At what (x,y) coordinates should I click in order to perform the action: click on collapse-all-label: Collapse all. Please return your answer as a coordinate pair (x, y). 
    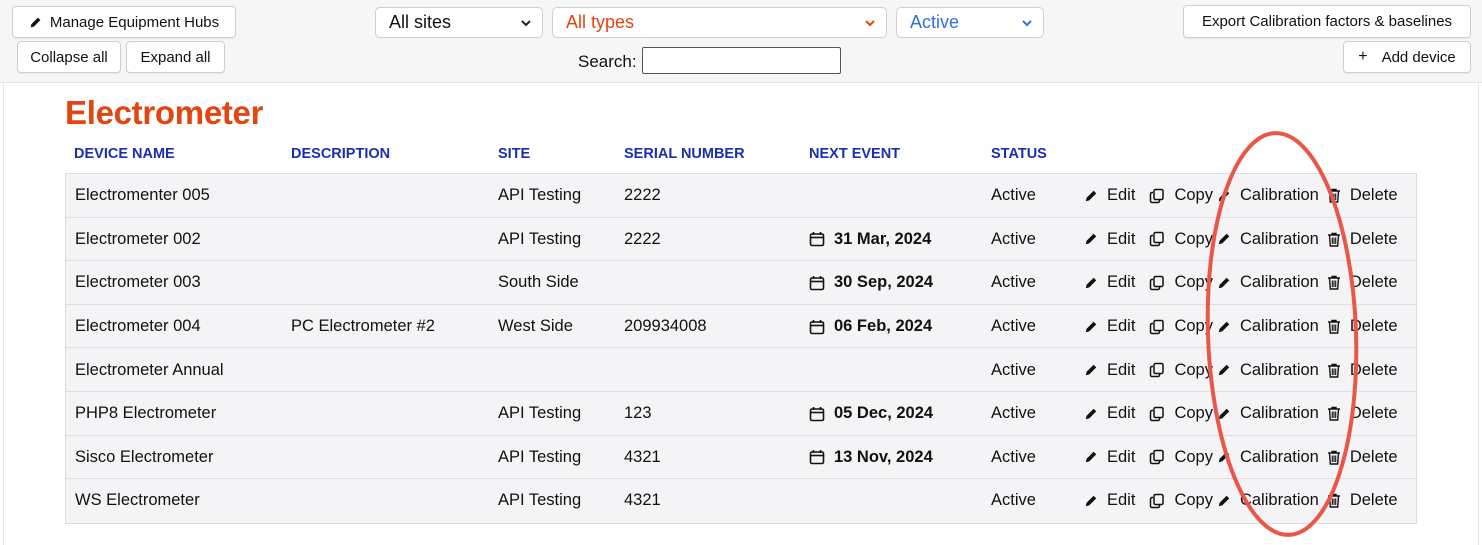
    Looking at the image, I should click on (69, 57).